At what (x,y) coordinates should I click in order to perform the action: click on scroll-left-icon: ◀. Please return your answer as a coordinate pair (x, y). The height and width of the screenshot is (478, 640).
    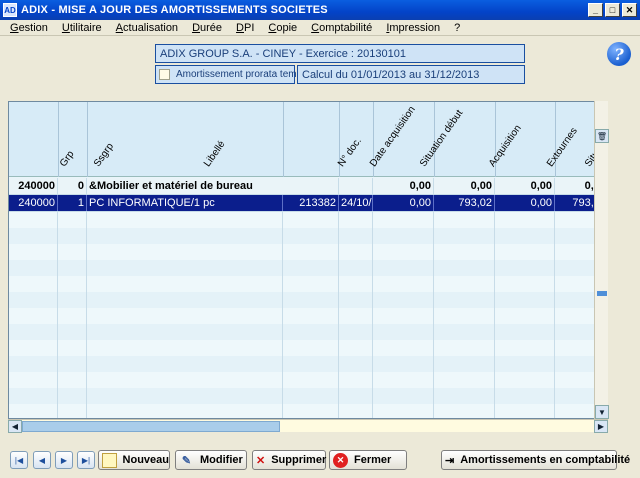
    Looking at the image, I should click on (15, 426).